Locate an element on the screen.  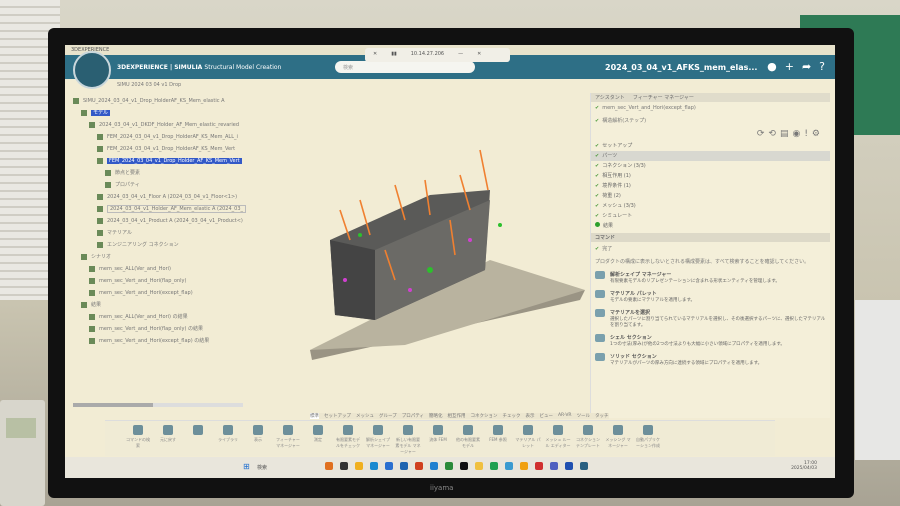
step-item: ✔ パーツ is located at coordinates (710, 156).